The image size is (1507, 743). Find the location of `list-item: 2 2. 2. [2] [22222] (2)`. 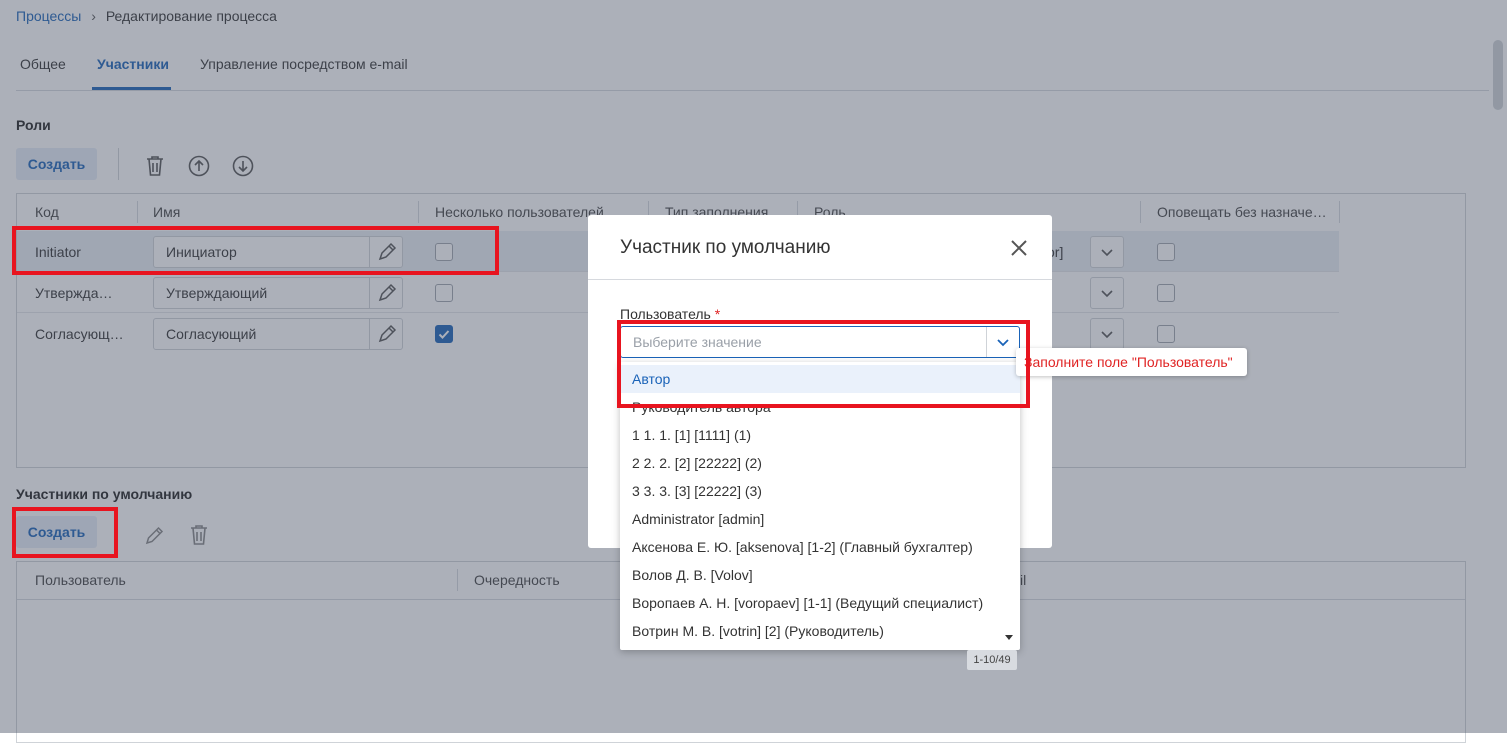

list-item: 2 2. 2. [2] [22222] (2) is located at coordinates (820, 463).